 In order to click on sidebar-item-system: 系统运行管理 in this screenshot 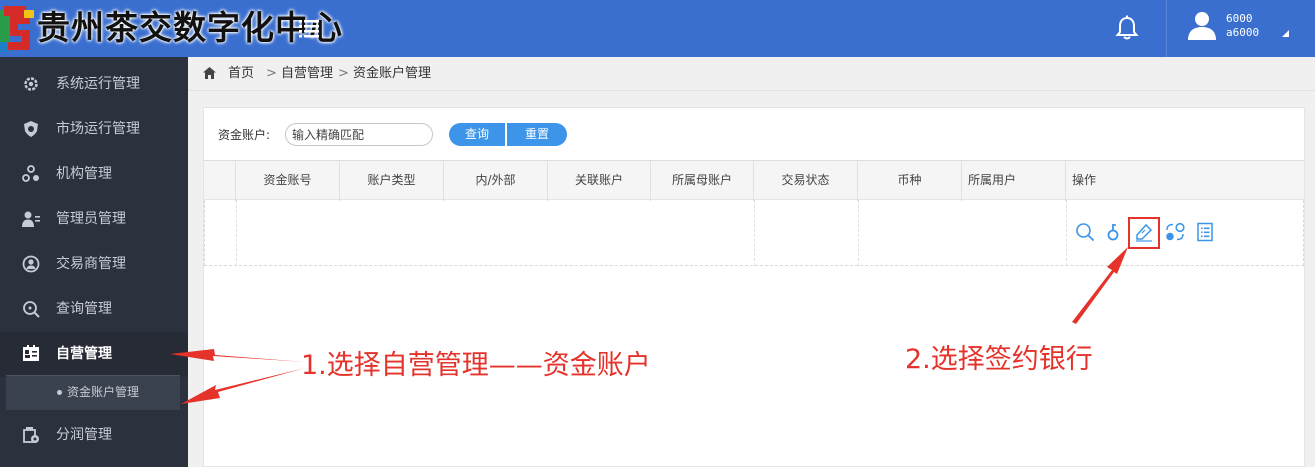, I will do `click(94, 84)`.